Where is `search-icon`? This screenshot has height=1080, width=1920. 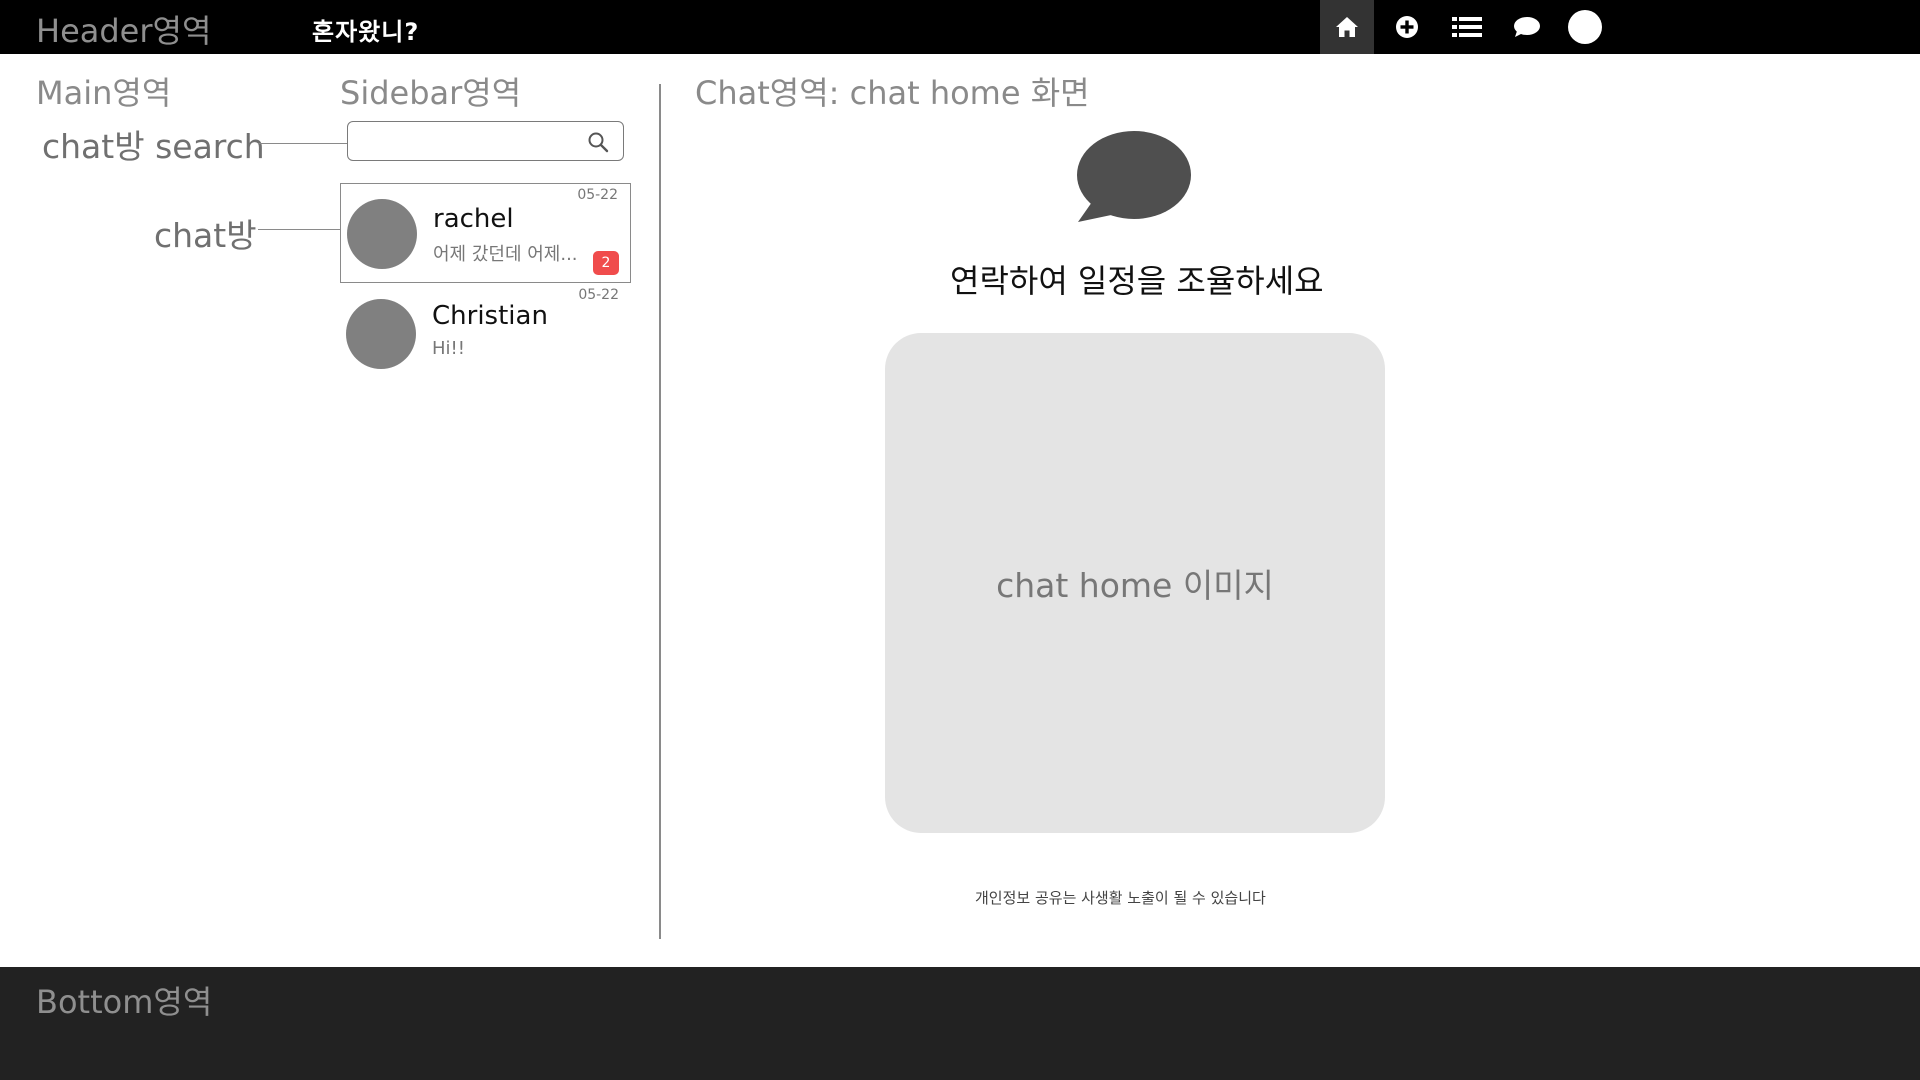
search-icon is located at coordinates (598, 142).